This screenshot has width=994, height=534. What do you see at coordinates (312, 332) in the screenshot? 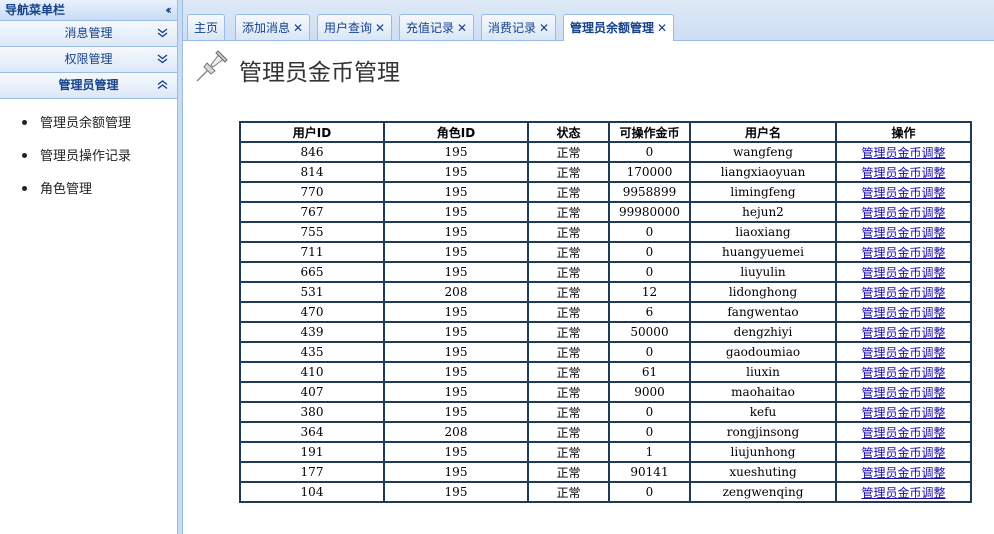
I see `cell-user-id: 439` at bounding box center [312, 332].